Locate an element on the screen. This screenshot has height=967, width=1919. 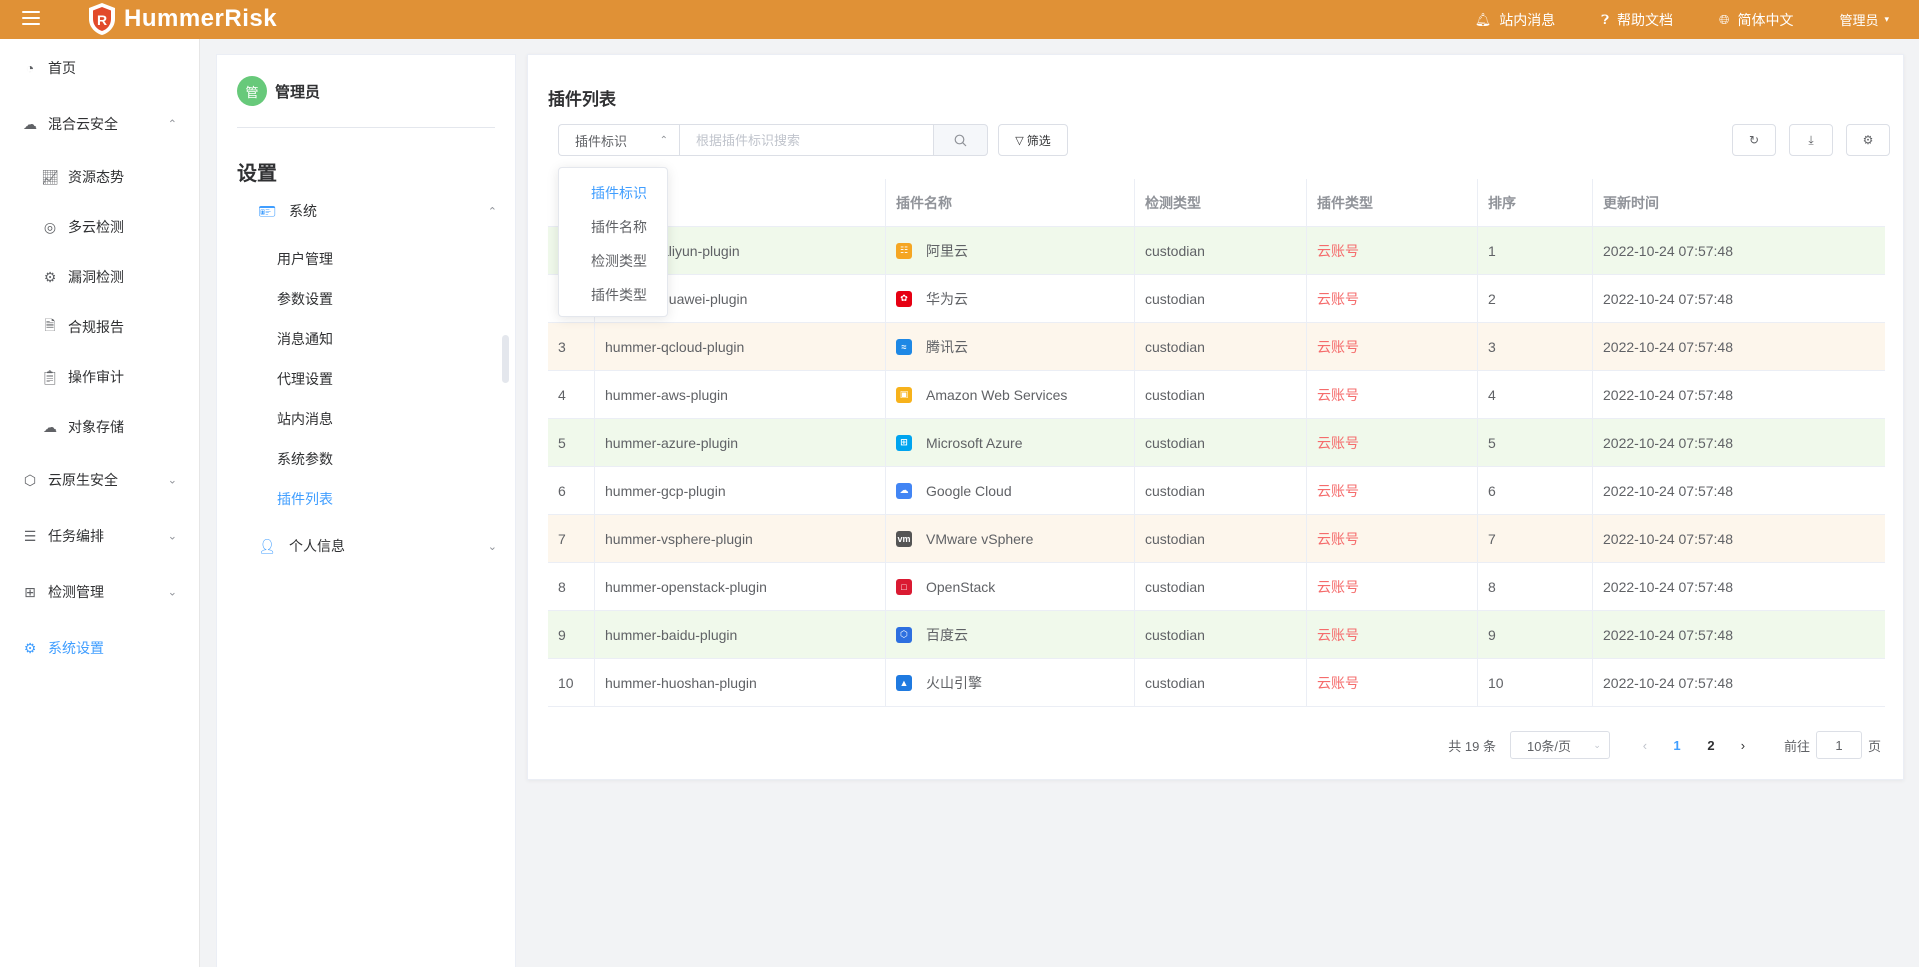
refresh-button: ↻ is located at coordinates (1754, 140).